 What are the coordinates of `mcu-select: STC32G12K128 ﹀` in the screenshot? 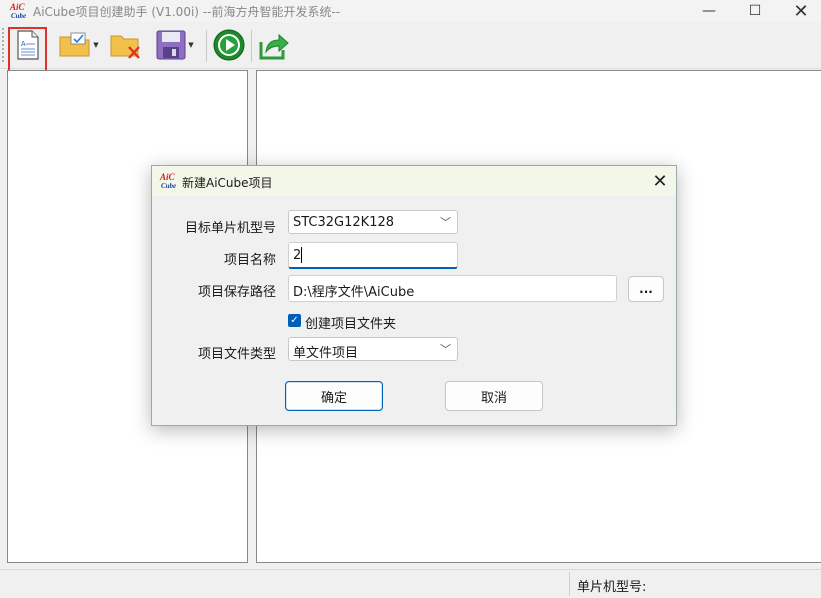 It's located at (373, 222).